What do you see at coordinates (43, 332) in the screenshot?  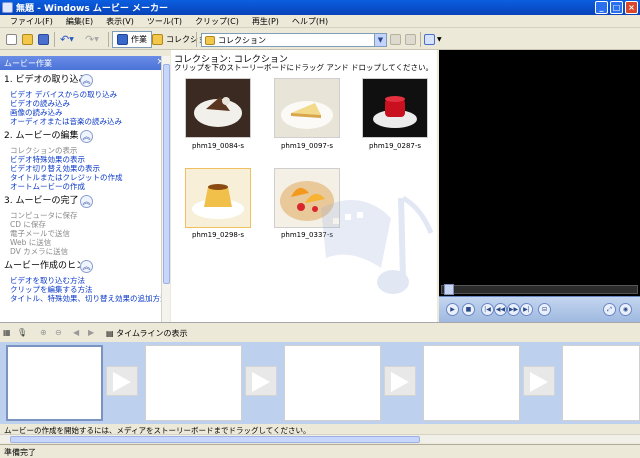 I see `zoom-in-icon: ⊕` at bounding box center [43, 332].